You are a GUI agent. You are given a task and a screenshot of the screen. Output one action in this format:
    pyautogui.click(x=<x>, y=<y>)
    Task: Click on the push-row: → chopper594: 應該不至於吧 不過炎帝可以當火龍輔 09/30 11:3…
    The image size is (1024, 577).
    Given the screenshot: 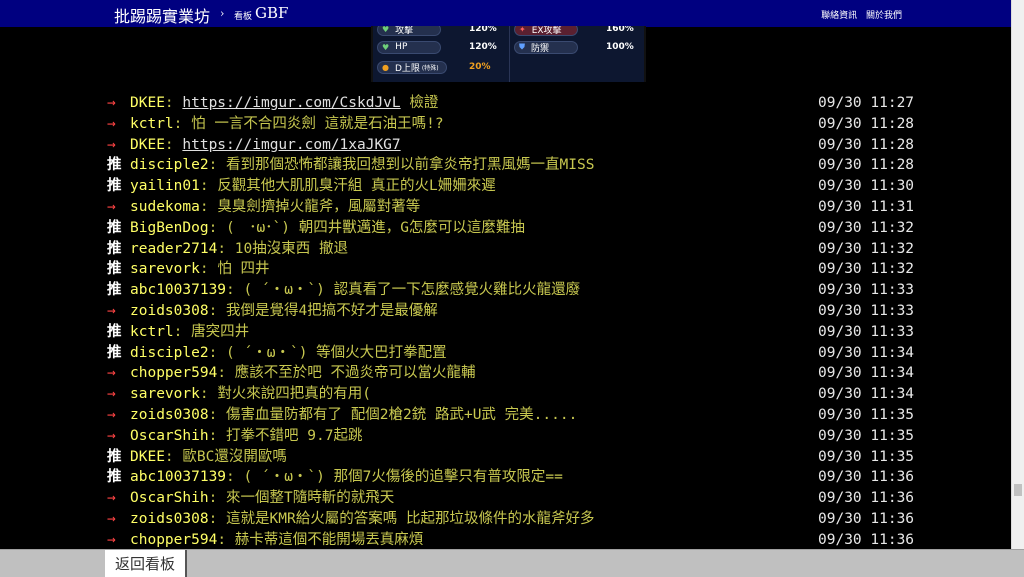 What is the action you would take?
    pyautogui.click(x=505, y=373)
    